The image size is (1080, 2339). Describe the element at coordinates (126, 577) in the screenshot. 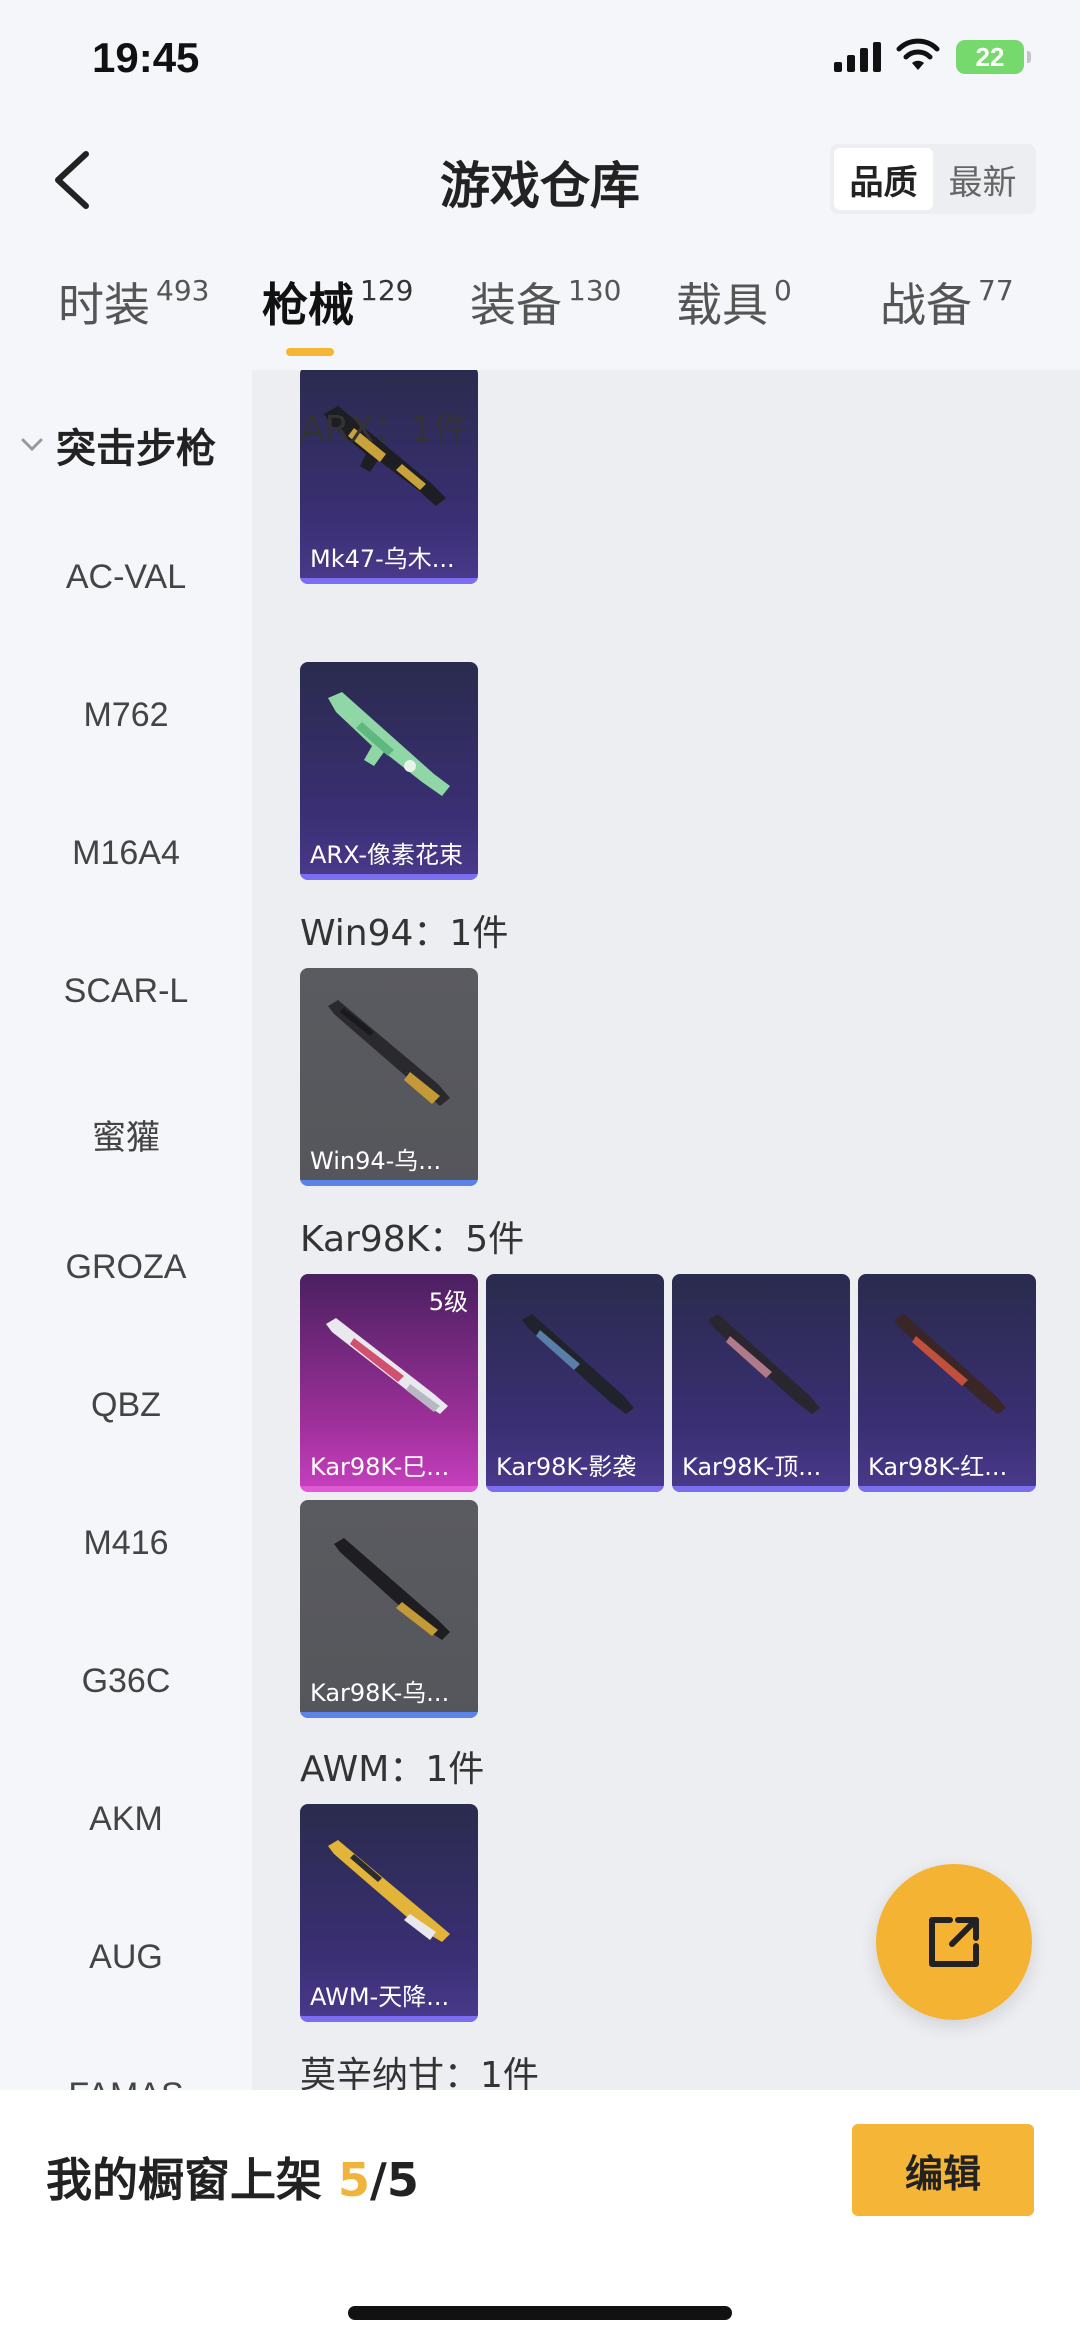

I see `sidebar-item: AC-VAL` at that location.